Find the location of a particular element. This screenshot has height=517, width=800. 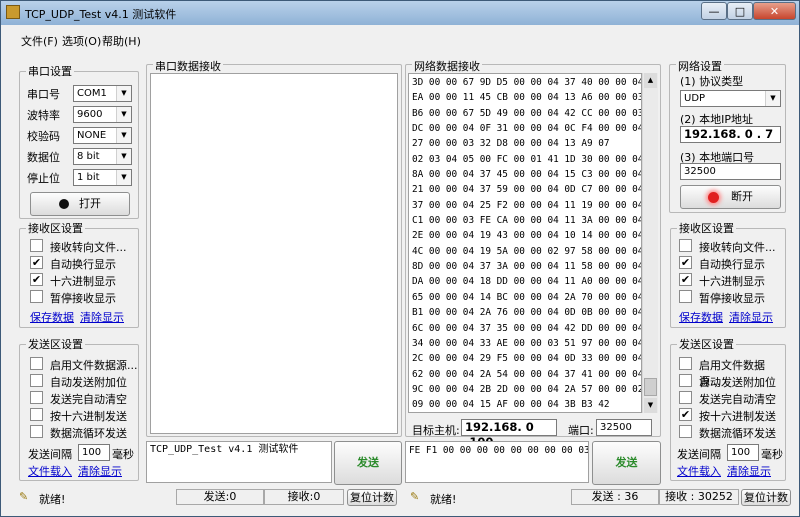

minimize-button: — is located at coordinates (714, 11).